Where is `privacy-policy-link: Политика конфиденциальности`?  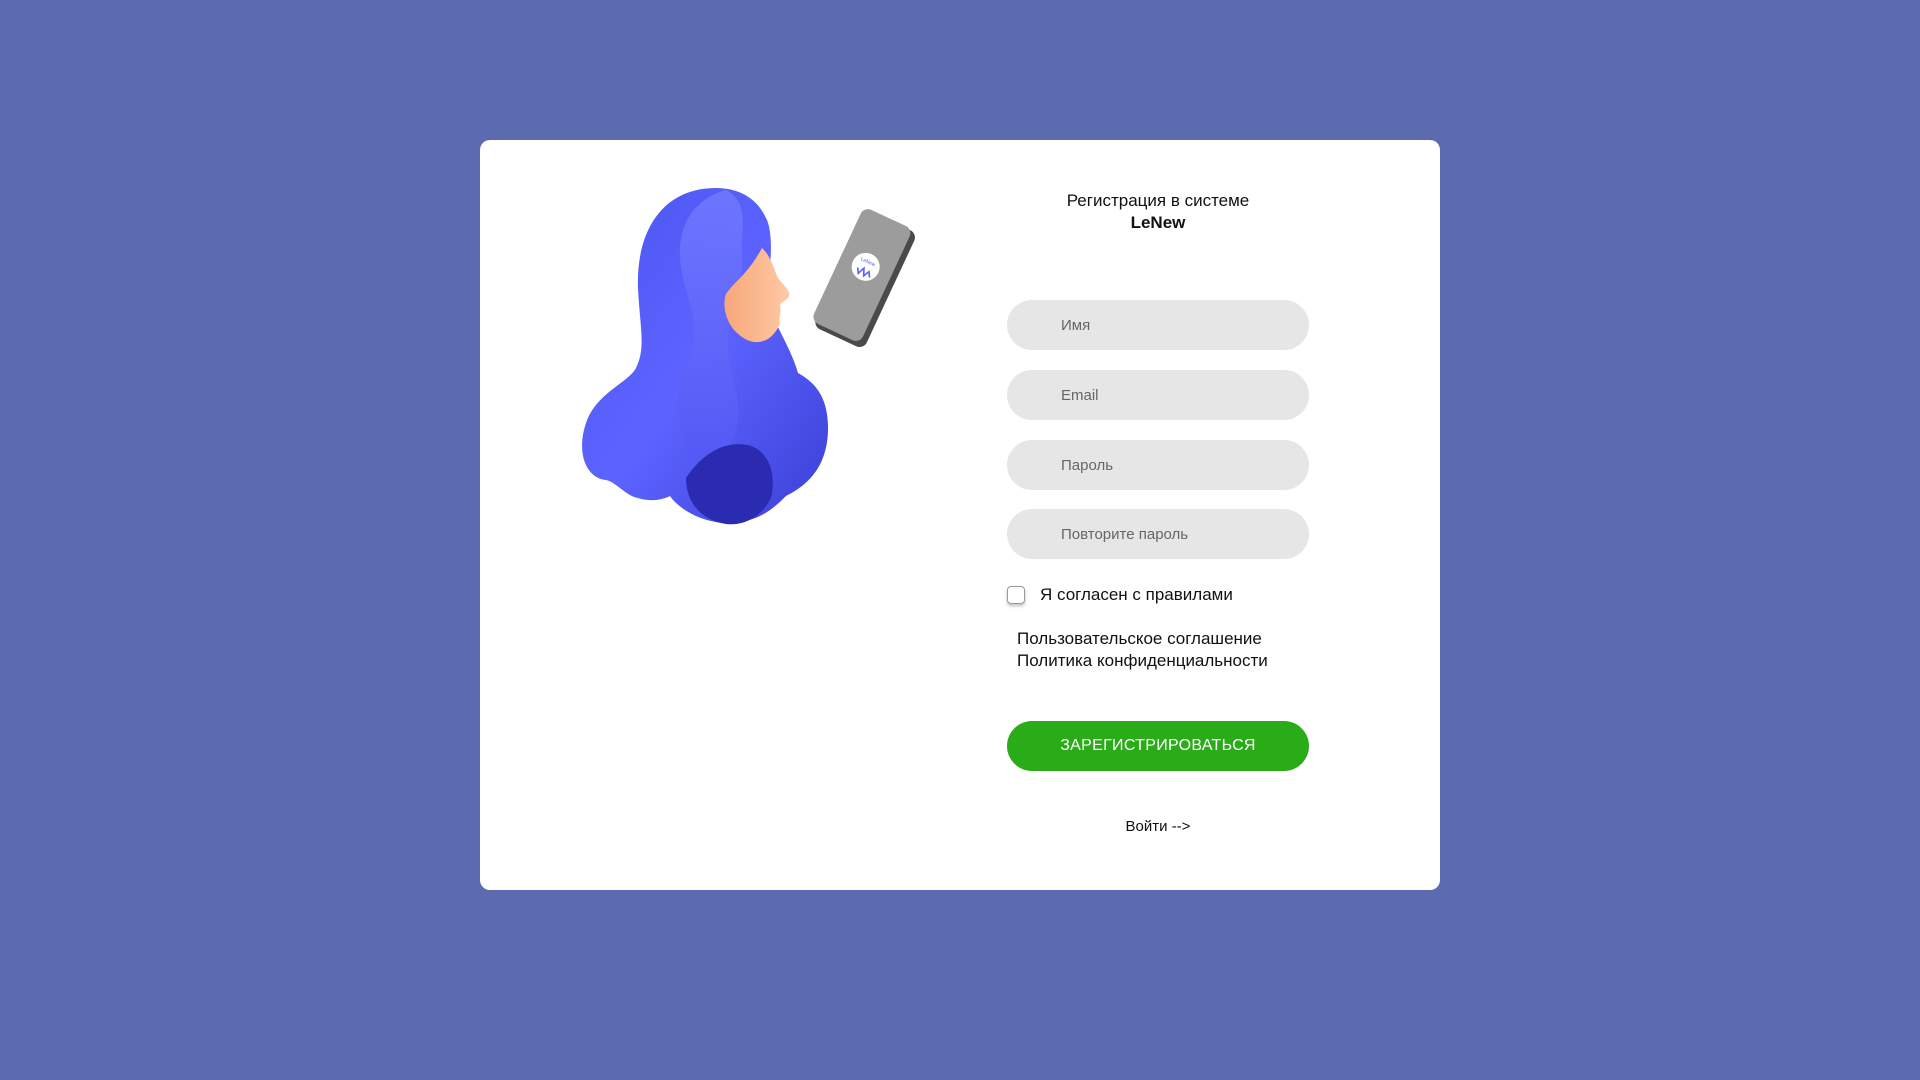
privacy-policy-link: Политика конфиденциальности is located at coordinates (1142, 661).